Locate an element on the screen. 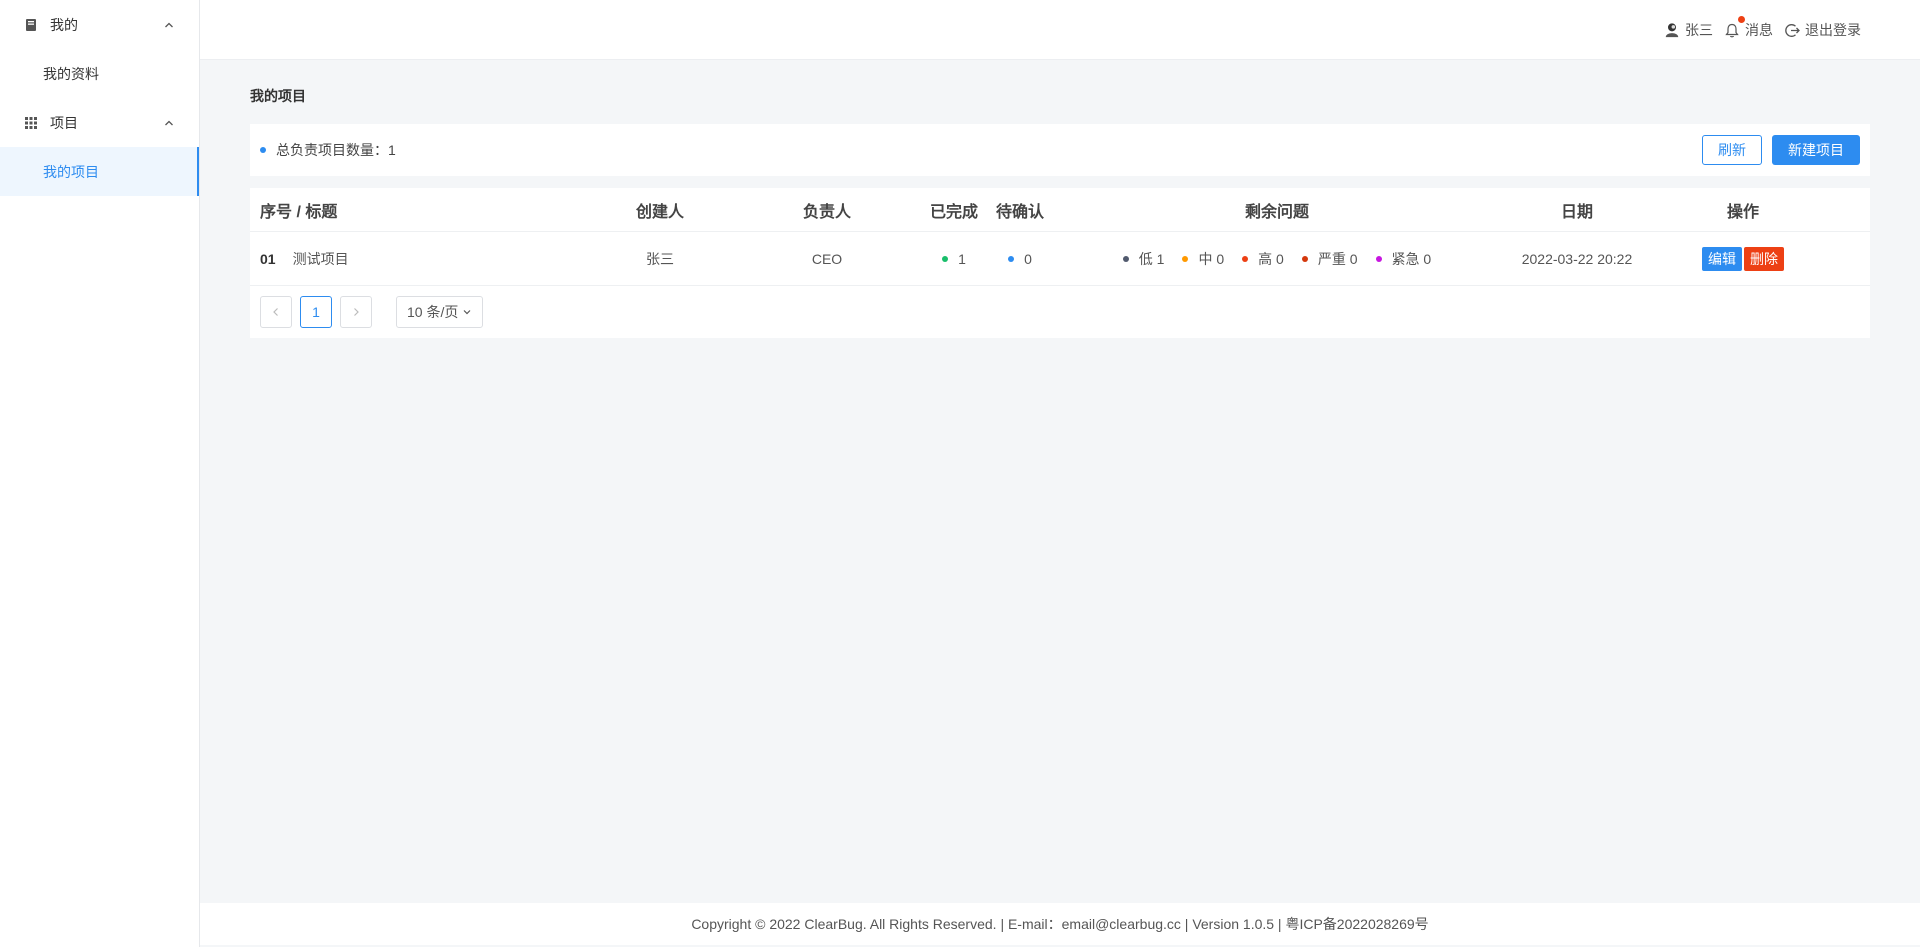  logout-icon is located at coordinates (1792, 30).